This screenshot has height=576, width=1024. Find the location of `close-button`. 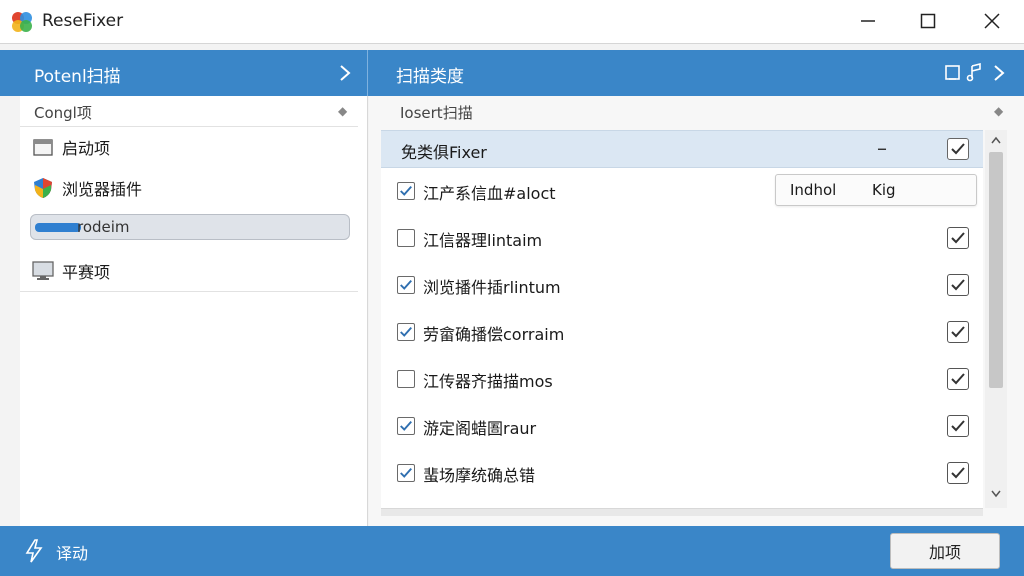

close-button is located at coordinates (992, 21).